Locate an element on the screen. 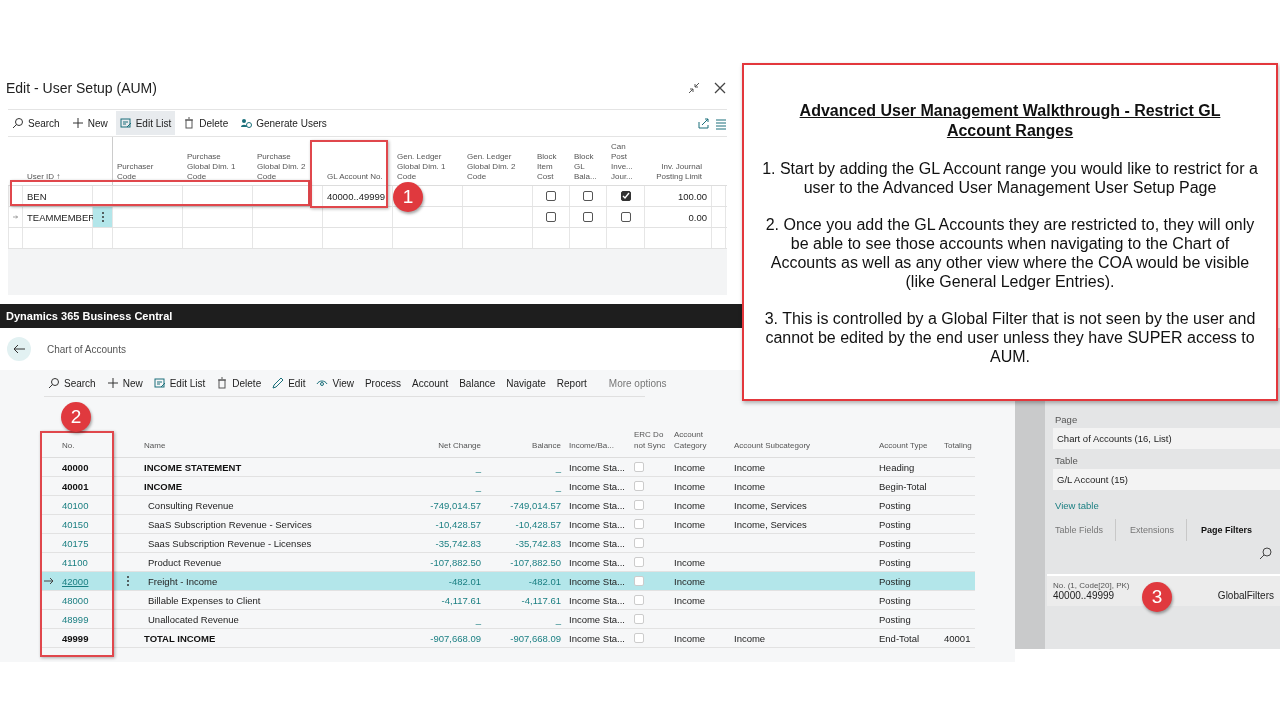 The height and width of the screenshot is (720, 1280). table-row: 40175 Saas Subscription Revenue - Licenses -35,742.83 -35,742.83 Income Sta... Posting is located at coordinates (507, 543).